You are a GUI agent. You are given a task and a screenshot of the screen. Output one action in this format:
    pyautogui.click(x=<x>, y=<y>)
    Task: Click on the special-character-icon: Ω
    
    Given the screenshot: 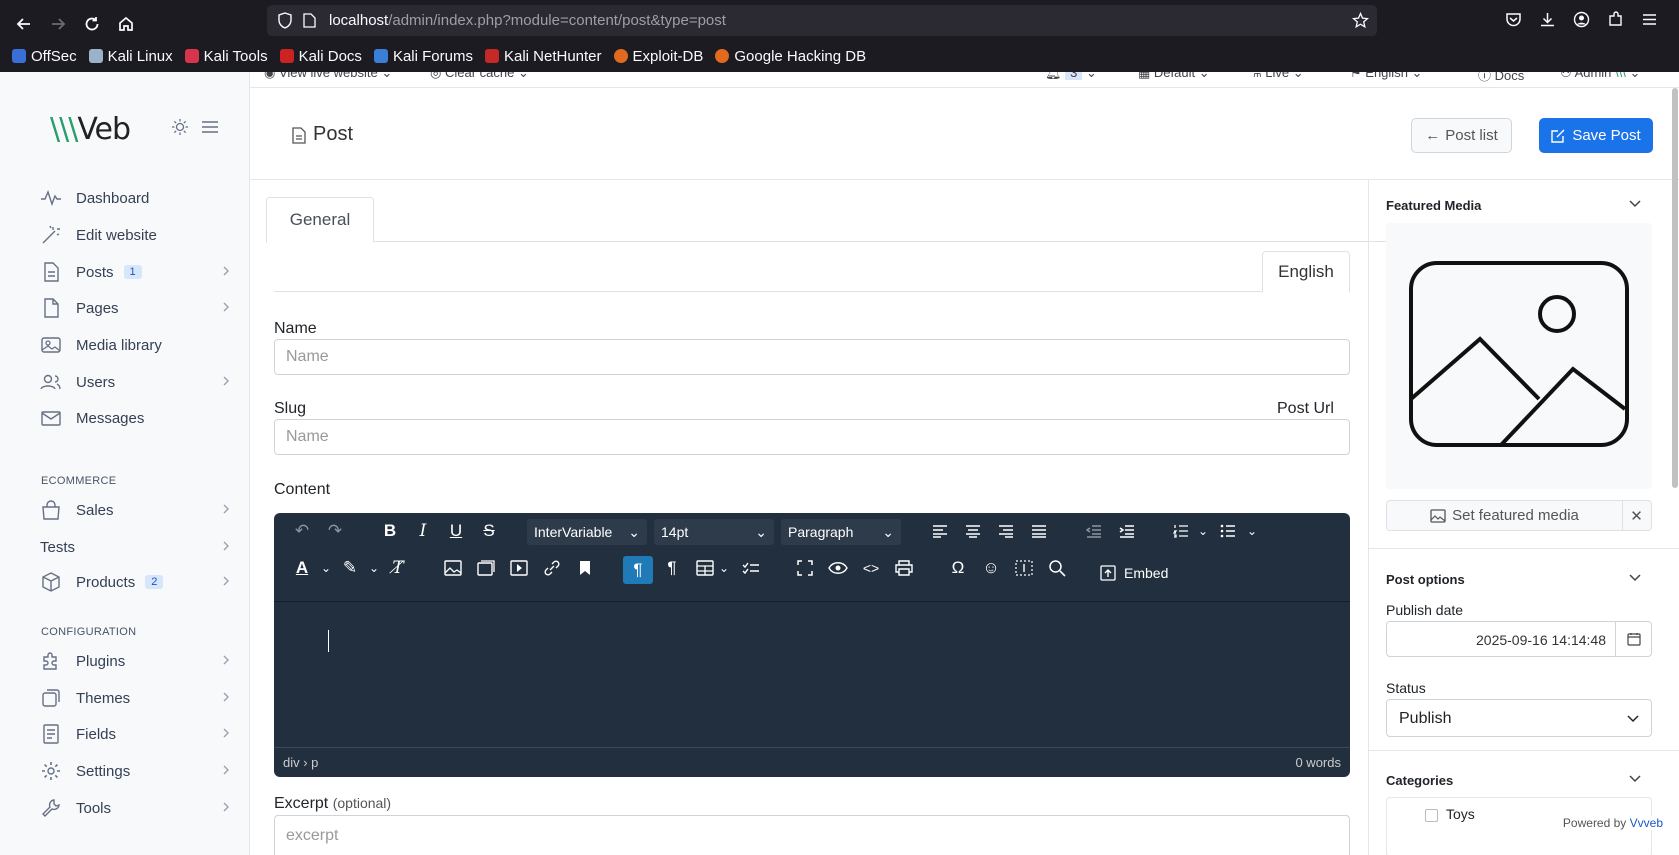 What is the action you would take?
    pyautogui.click(x=958, y=568)
    